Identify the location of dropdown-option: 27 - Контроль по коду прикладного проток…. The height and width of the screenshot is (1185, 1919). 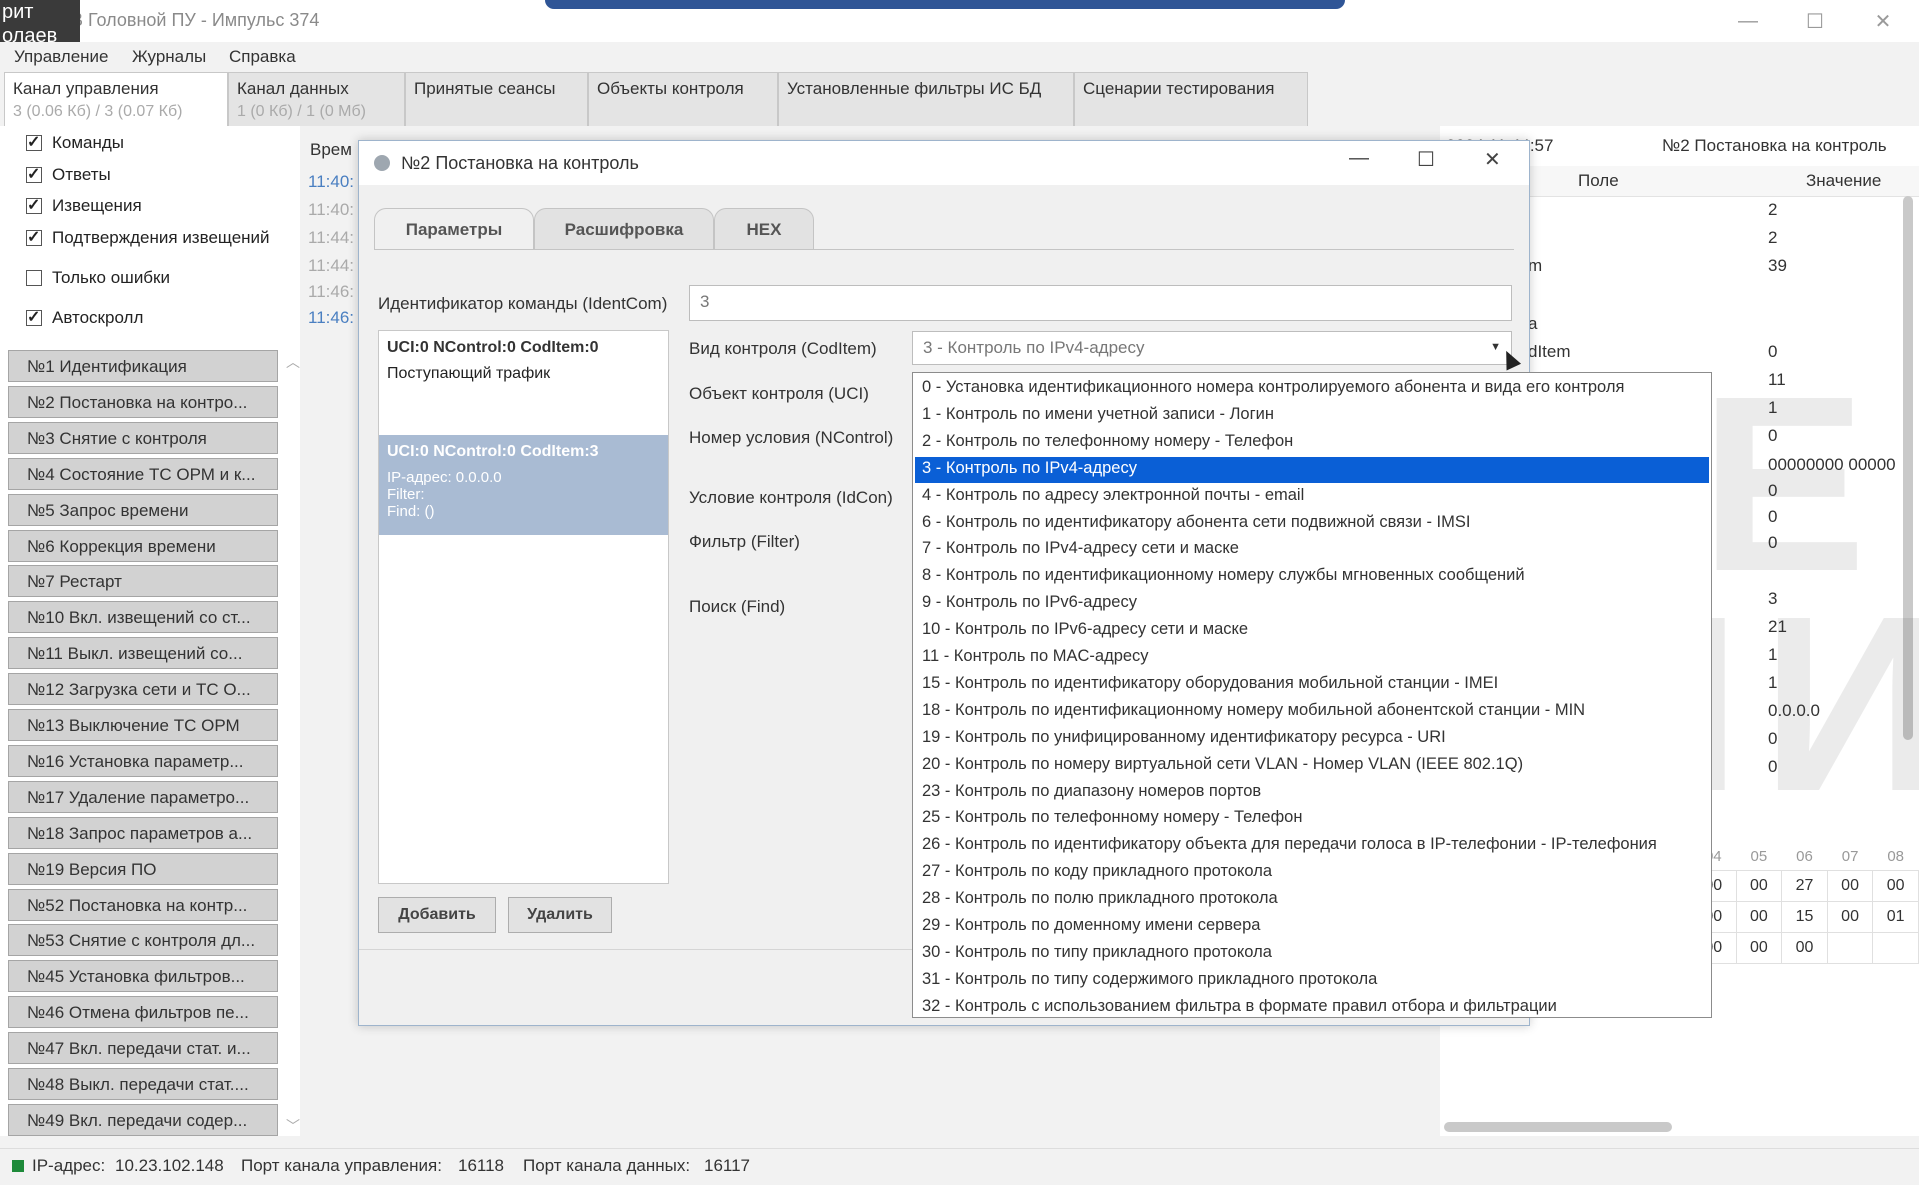
(1312, 873).